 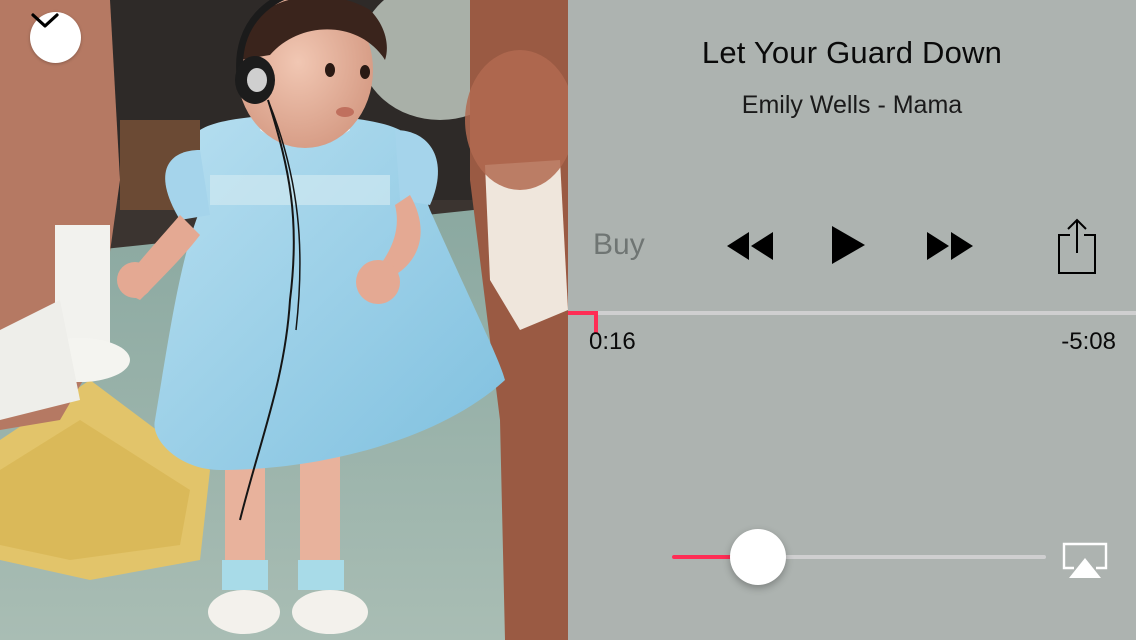 What do you see at coordinates (859, 557) in the screenshot?
I see `volume-slider` at bounding box center [859, 557].